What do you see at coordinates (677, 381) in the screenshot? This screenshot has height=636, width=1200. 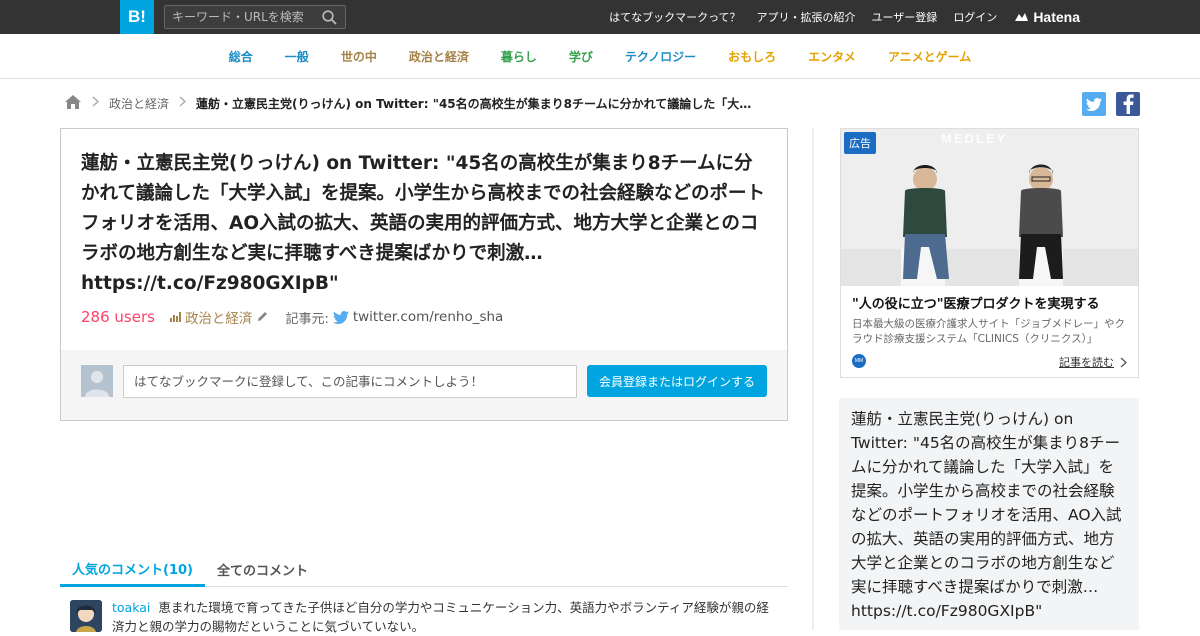 I see `login-register-button: 会員登録またはログインする` at bounding box center [677, 381].